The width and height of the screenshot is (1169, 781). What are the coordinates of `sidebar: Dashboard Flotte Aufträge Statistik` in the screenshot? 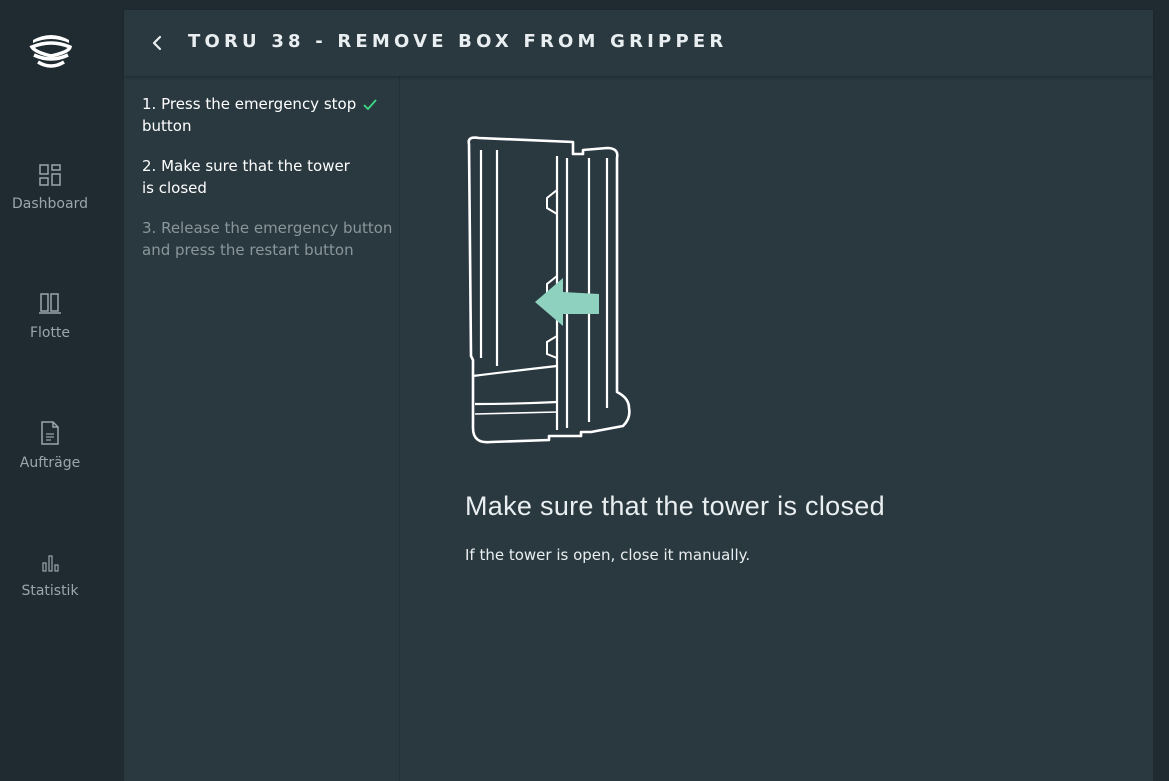 It's located at (62, 390).